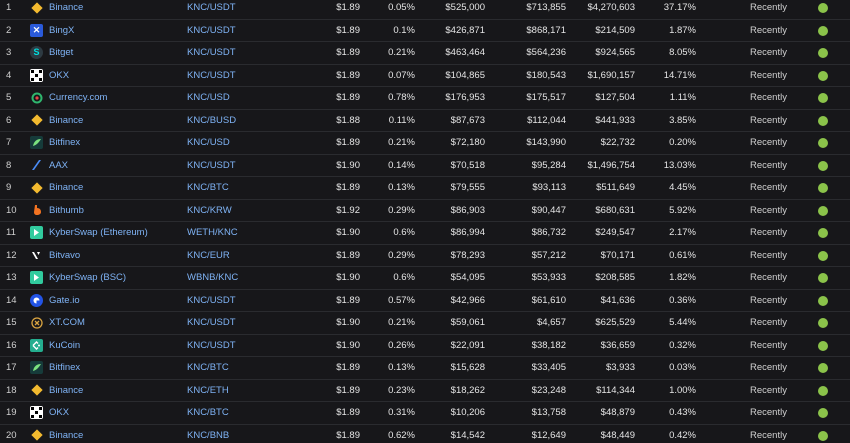 This screenshot has height=443, width=850. I want to click on pair-link: WETH/KNC, so click(212, 233).